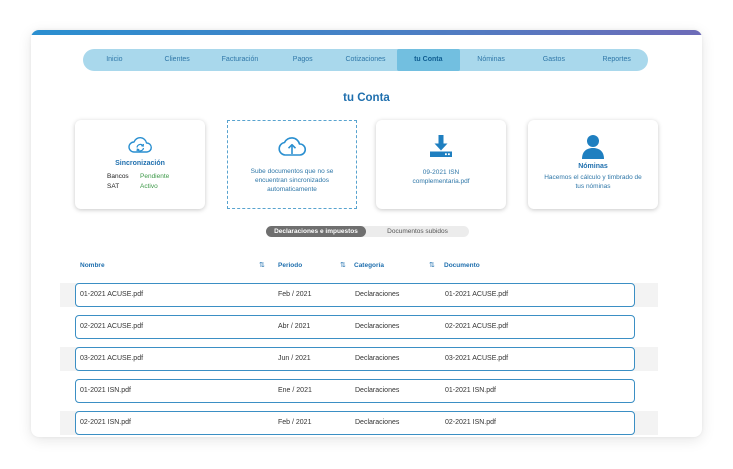 The width and height of the screenshot is (733, 469). What do you see at coordinates (462, 265) in the screenshot?
I see `column-header-documento: Documento` at bounding box center [462, 265].